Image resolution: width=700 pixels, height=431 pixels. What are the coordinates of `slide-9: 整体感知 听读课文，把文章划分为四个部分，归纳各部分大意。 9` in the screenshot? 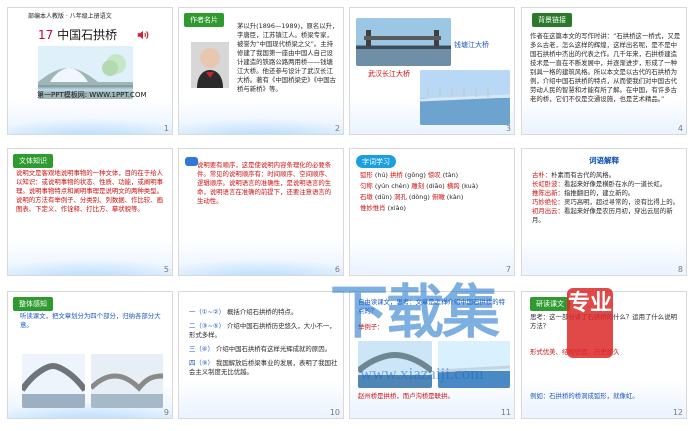 It's located at (90, 355).